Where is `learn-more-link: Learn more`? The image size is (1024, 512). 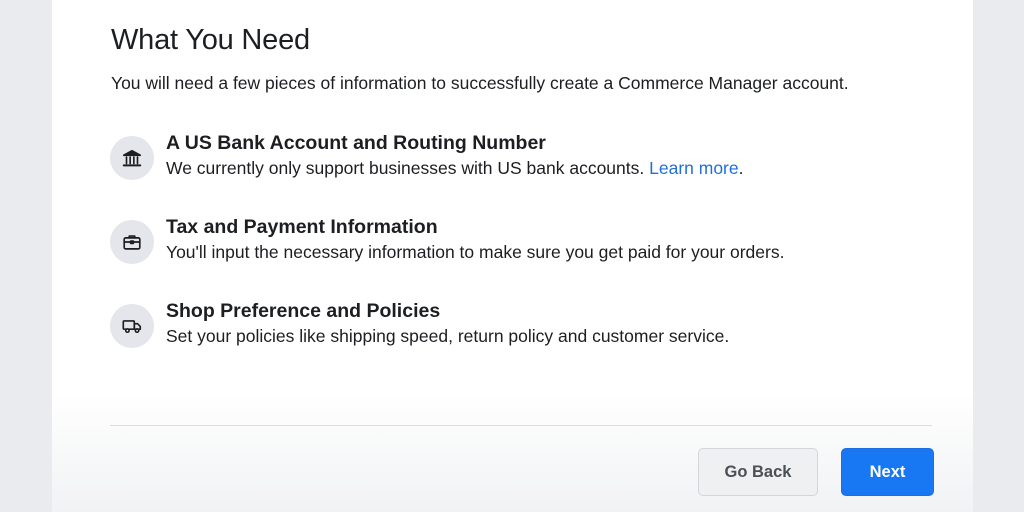 learn-more-link: Learn more is located at coordinates (694, 168).